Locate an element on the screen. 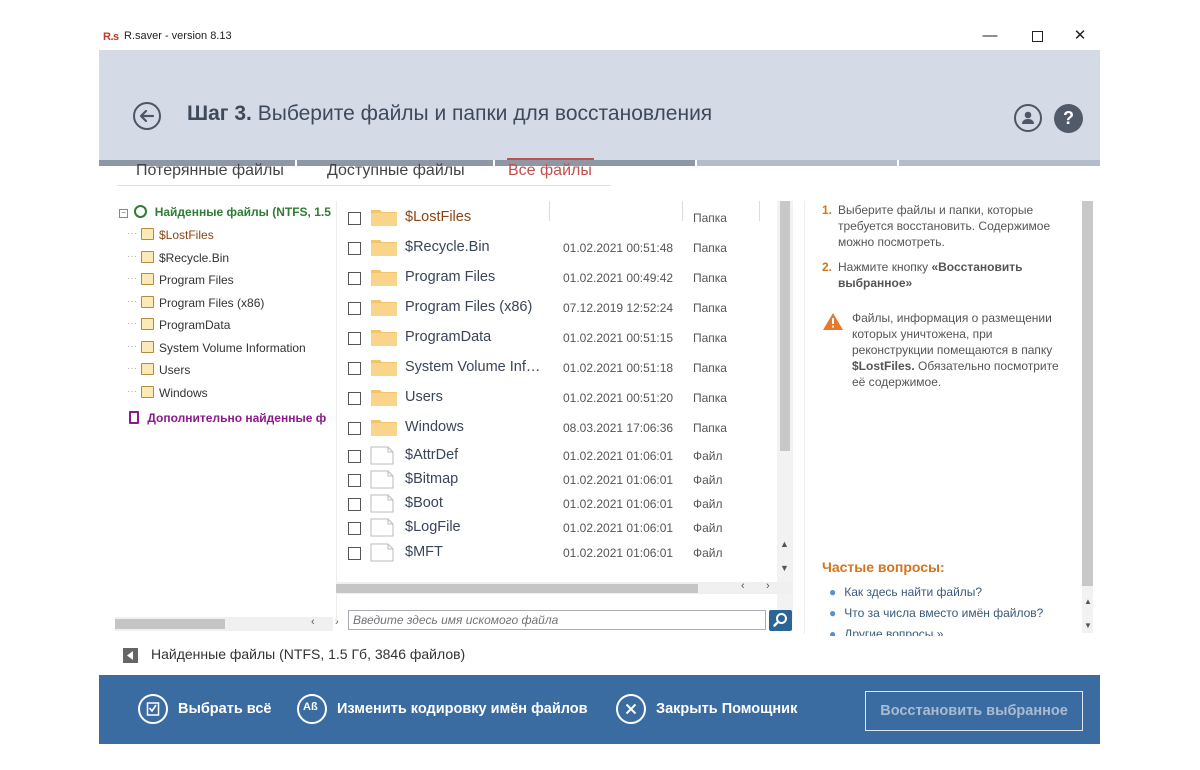  file-name: Users is located at coordinates (424, 397).